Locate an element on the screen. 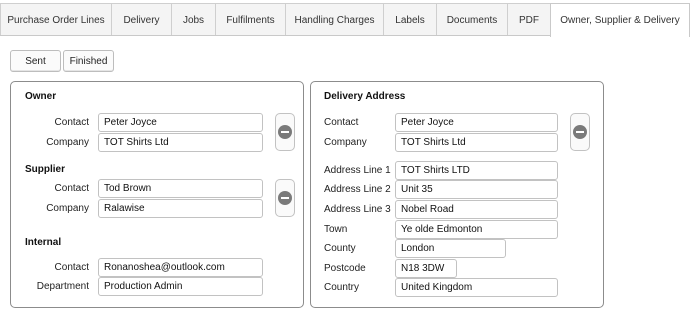 The width and height of the screenshot is (690, 318). finished-button: Finished is located at coordinates (88, 61).